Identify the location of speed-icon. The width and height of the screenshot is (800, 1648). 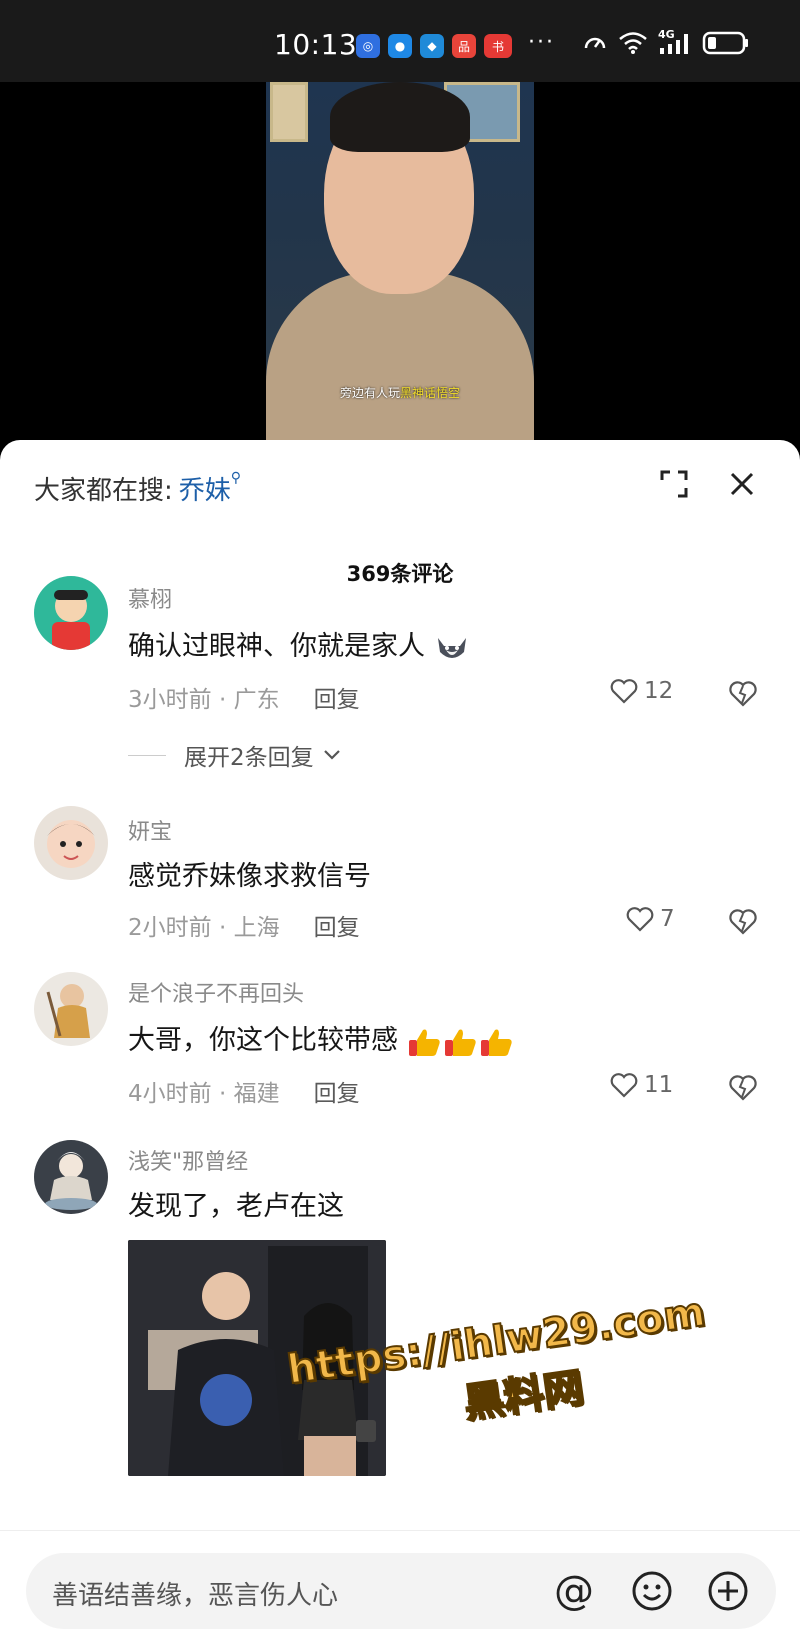
(595, 43).